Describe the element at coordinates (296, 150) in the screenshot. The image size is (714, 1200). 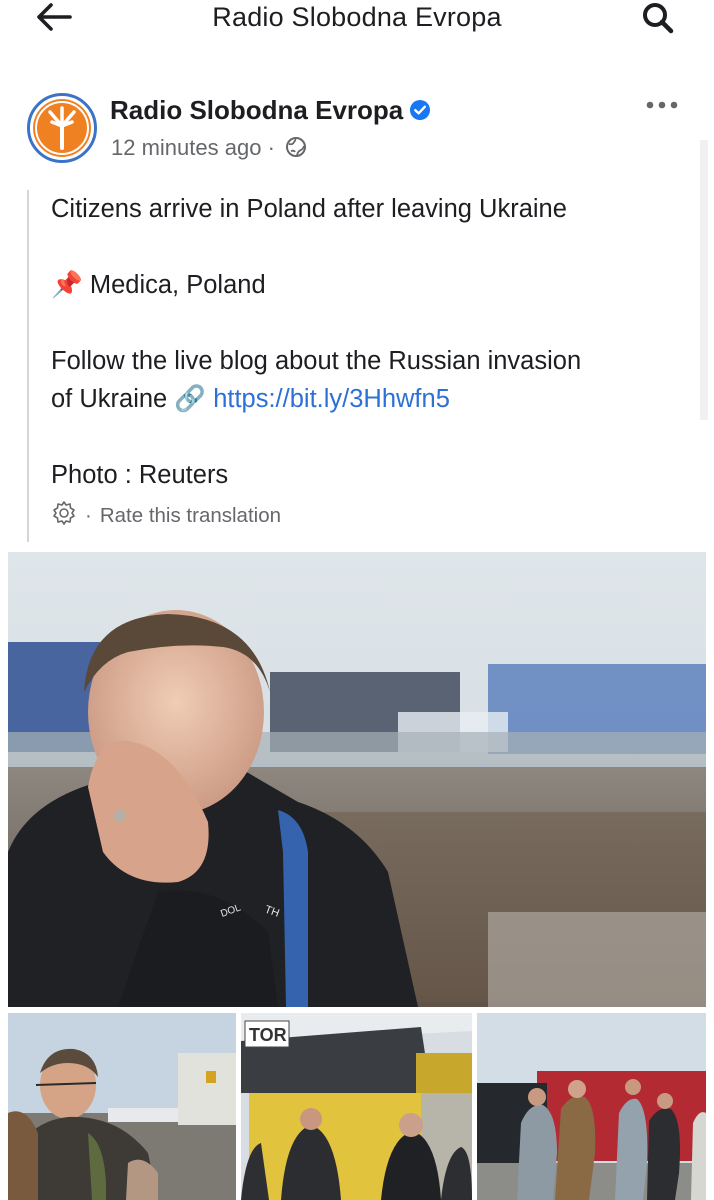
I see `globe-icon` at that location.